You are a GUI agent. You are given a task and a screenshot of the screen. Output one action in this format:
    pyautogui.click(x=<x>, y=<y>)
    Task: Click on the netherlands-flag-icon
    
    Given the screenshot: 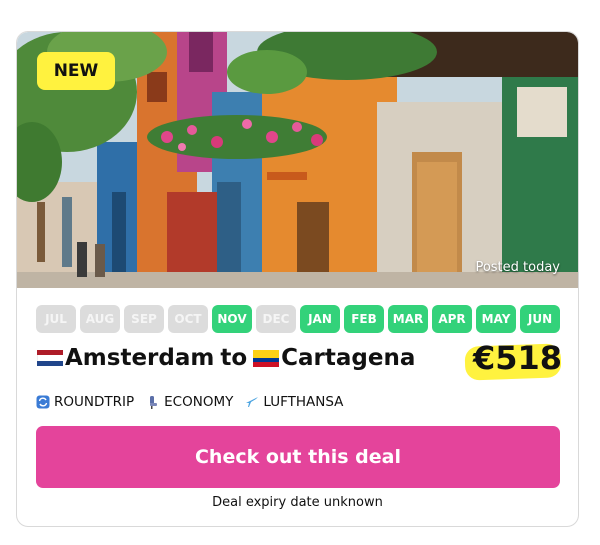 What is the action you would take?
    pyautogui.click(x=50, y=358)
    